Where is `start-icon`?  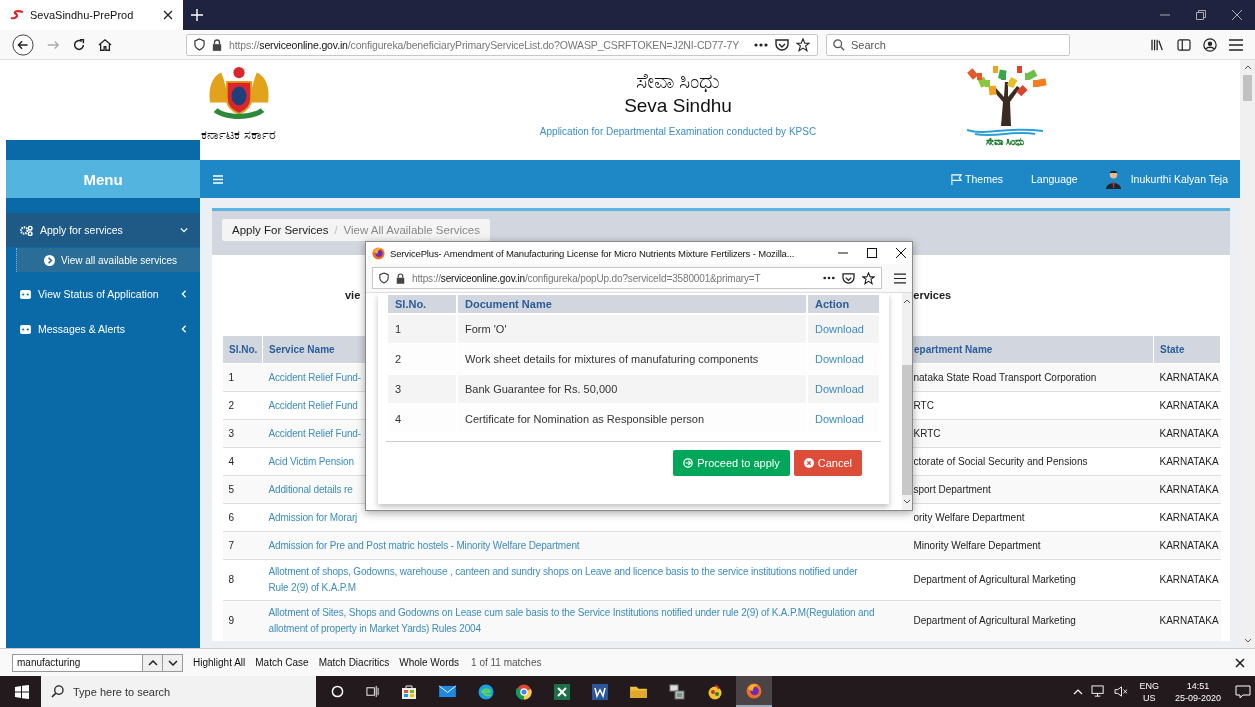
start-icon is located at coordinates (22, 691).